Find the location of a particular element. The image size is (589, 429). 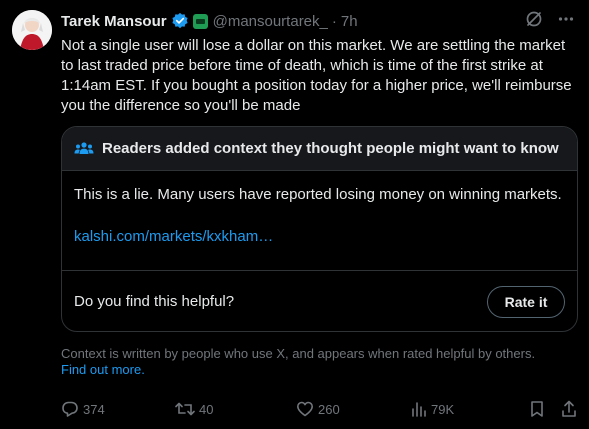

author-name: Tarek Mansour is located at coordinates (114, 21).